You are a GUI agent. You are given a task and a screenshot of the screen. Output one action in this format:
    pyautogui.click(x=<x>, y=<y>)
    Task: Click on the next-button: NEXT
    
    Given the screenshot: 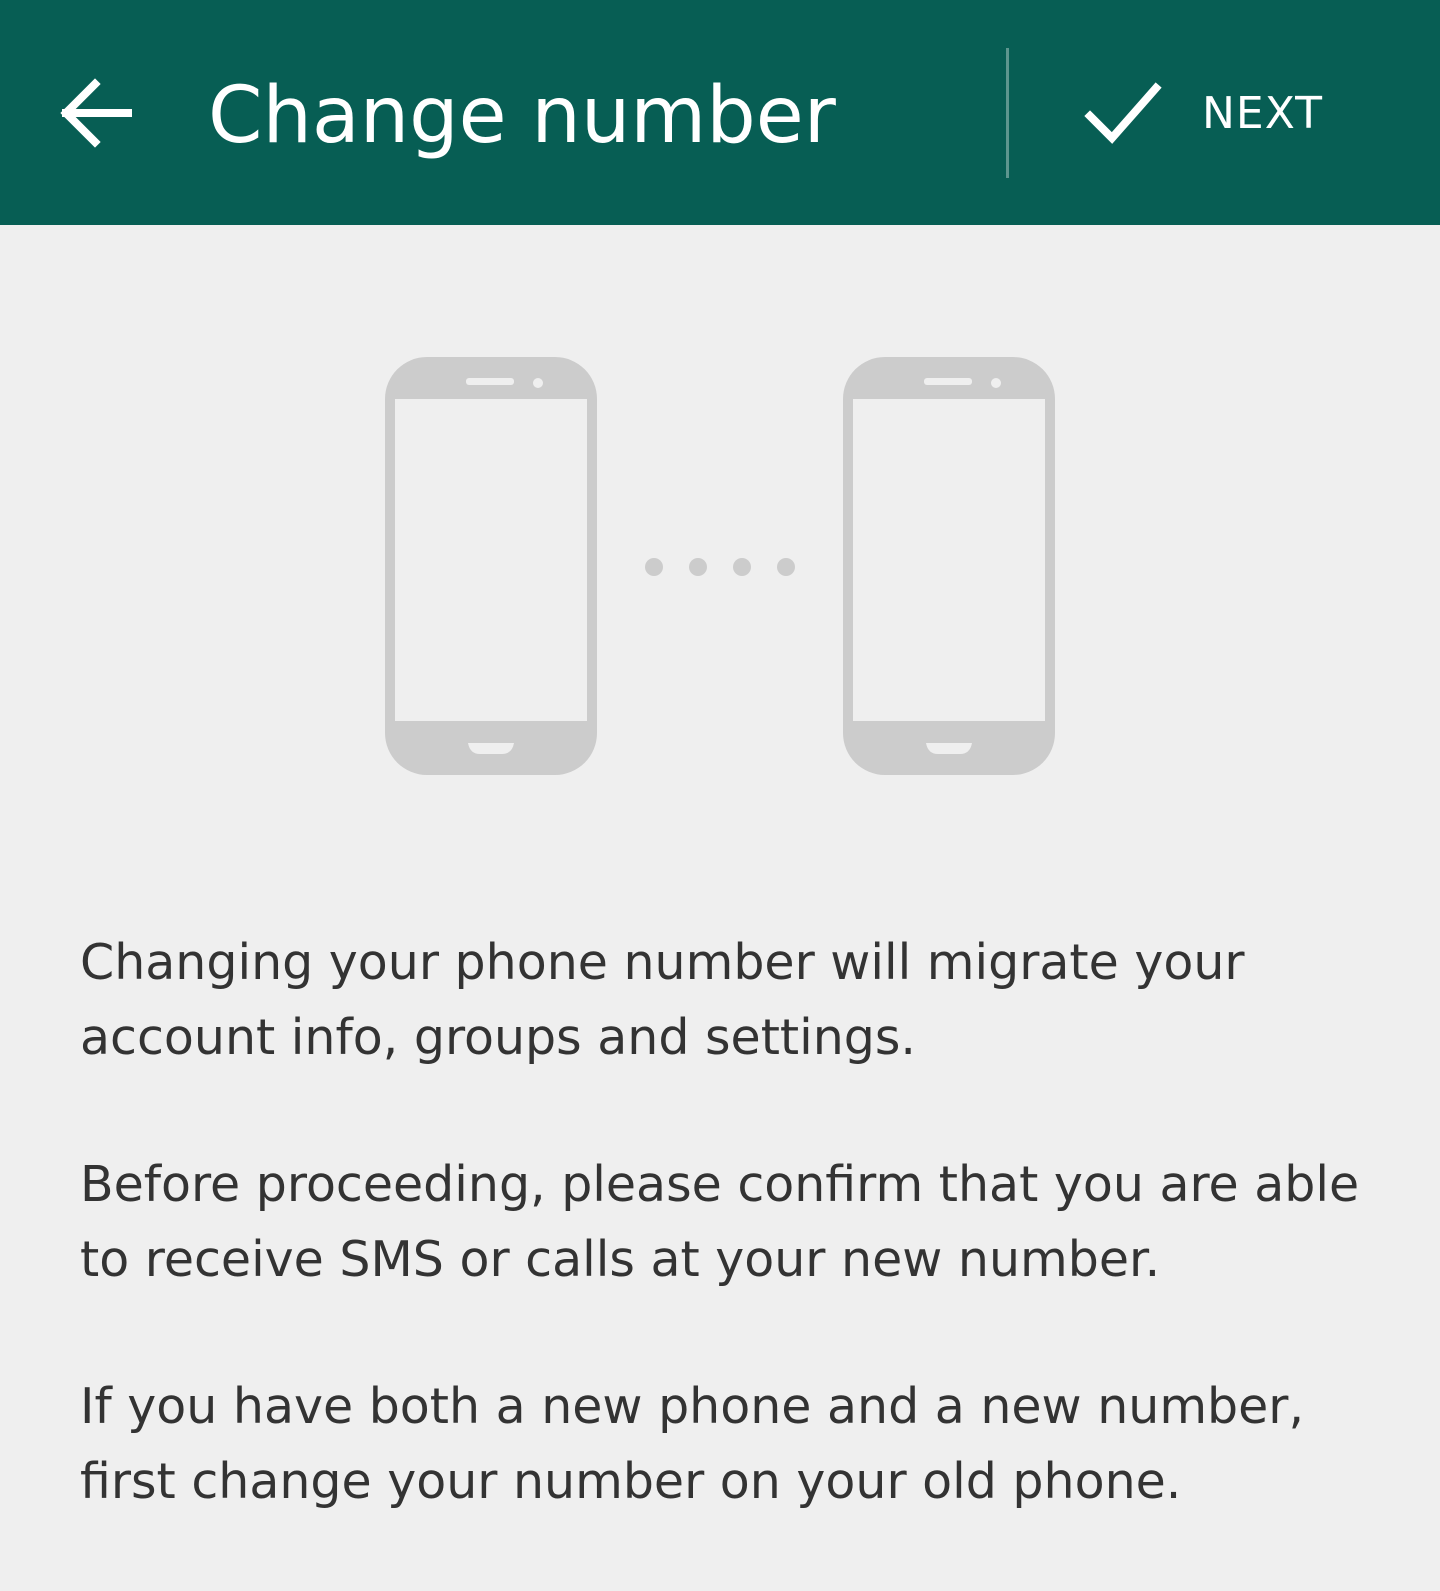 What is the action you would take?
    pyautogui.click(x=1210, y=115)
    